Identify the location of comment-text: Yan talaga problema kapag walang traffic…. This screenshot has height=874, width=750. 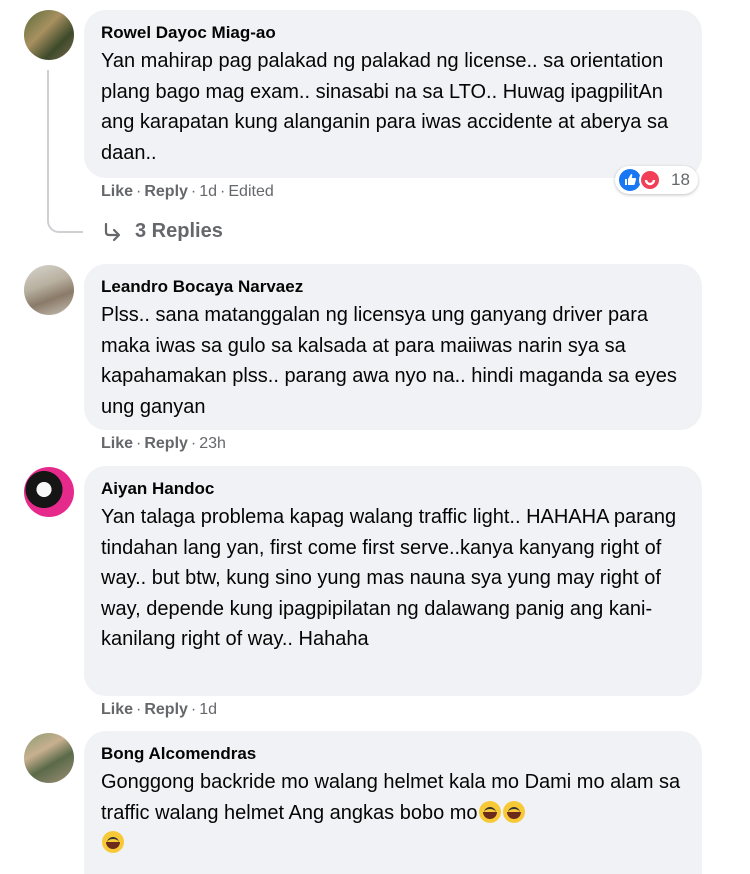
(389, 578).